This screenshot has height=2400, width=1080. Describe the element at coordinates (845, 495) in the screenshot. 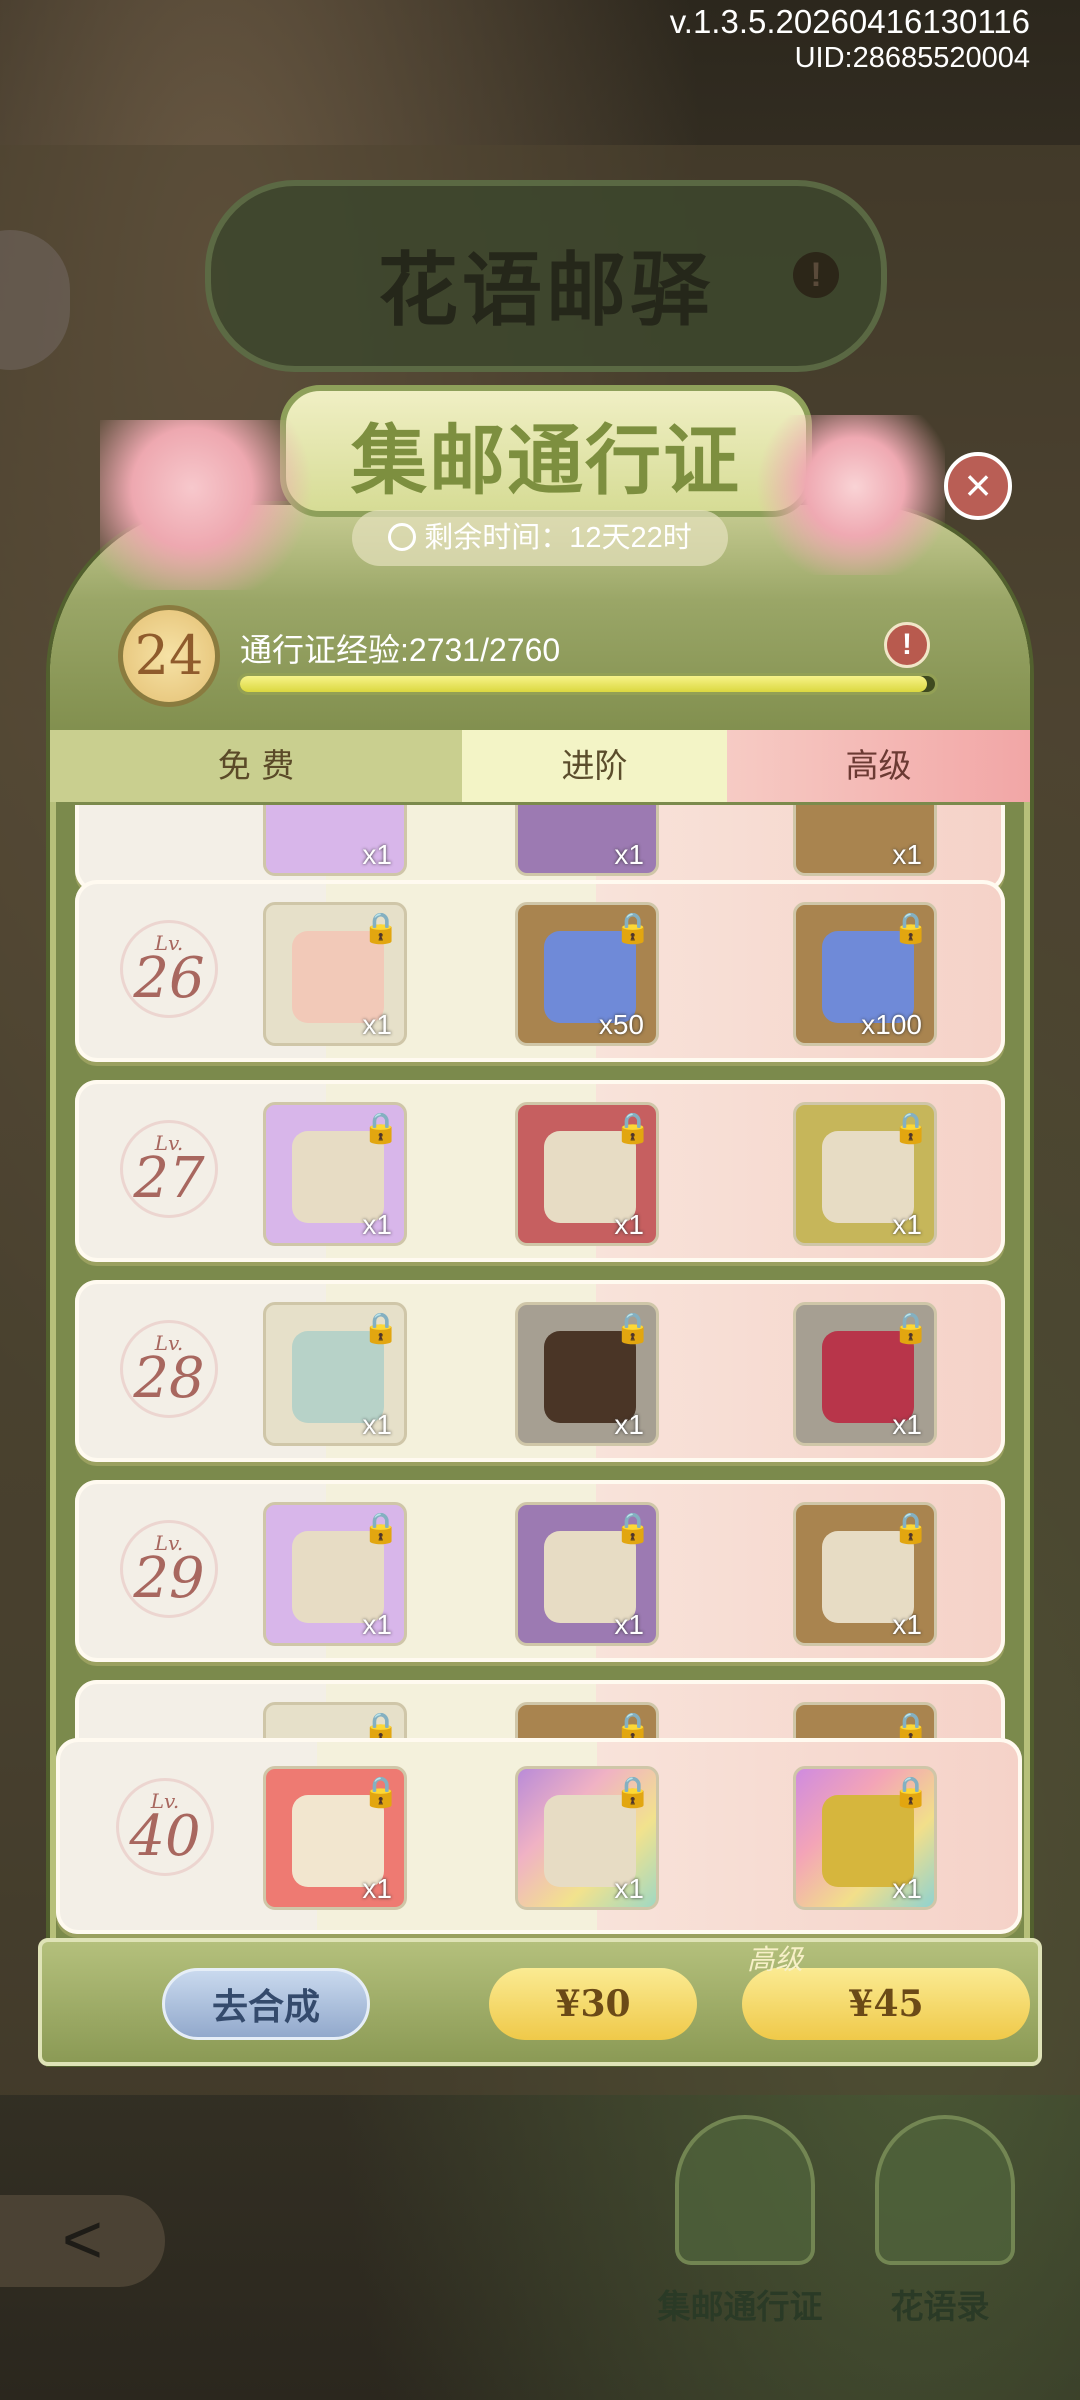

I see `cherry-blossom-decoration-right` at that location.